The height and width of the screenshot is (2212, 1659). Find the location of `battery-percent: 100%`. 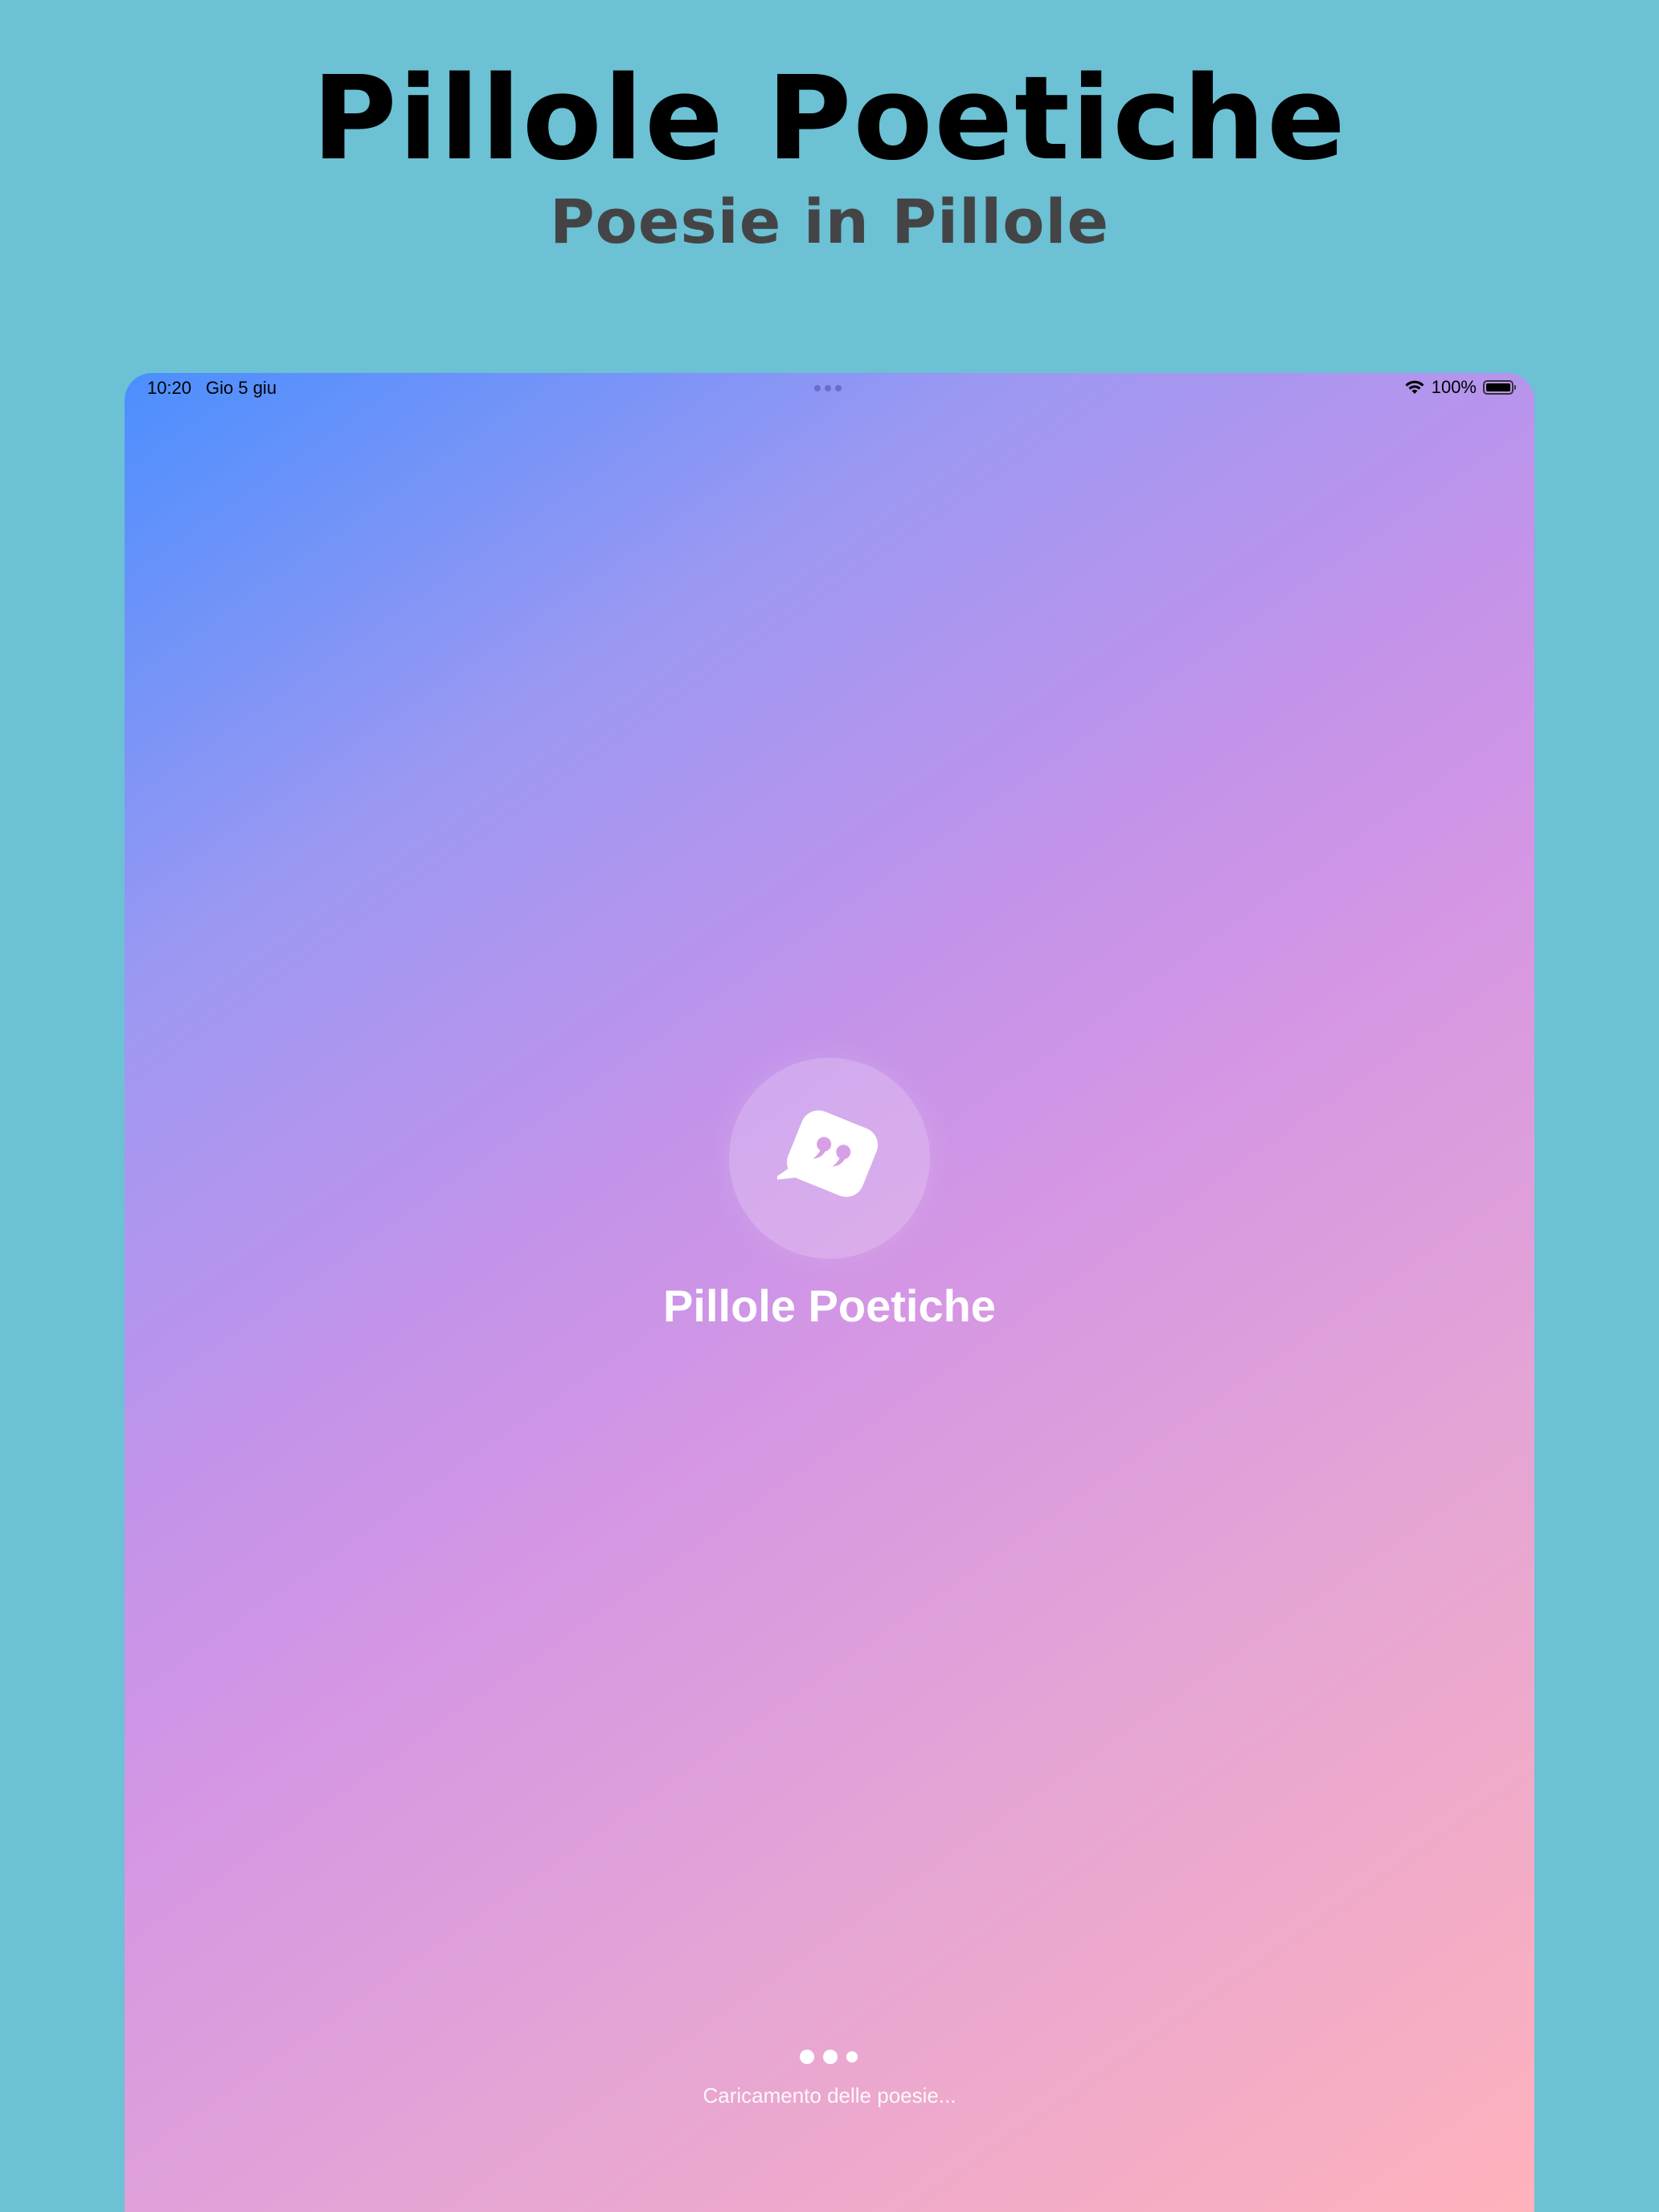

battery-percent: 100% is located at coordinates (1454, 387).